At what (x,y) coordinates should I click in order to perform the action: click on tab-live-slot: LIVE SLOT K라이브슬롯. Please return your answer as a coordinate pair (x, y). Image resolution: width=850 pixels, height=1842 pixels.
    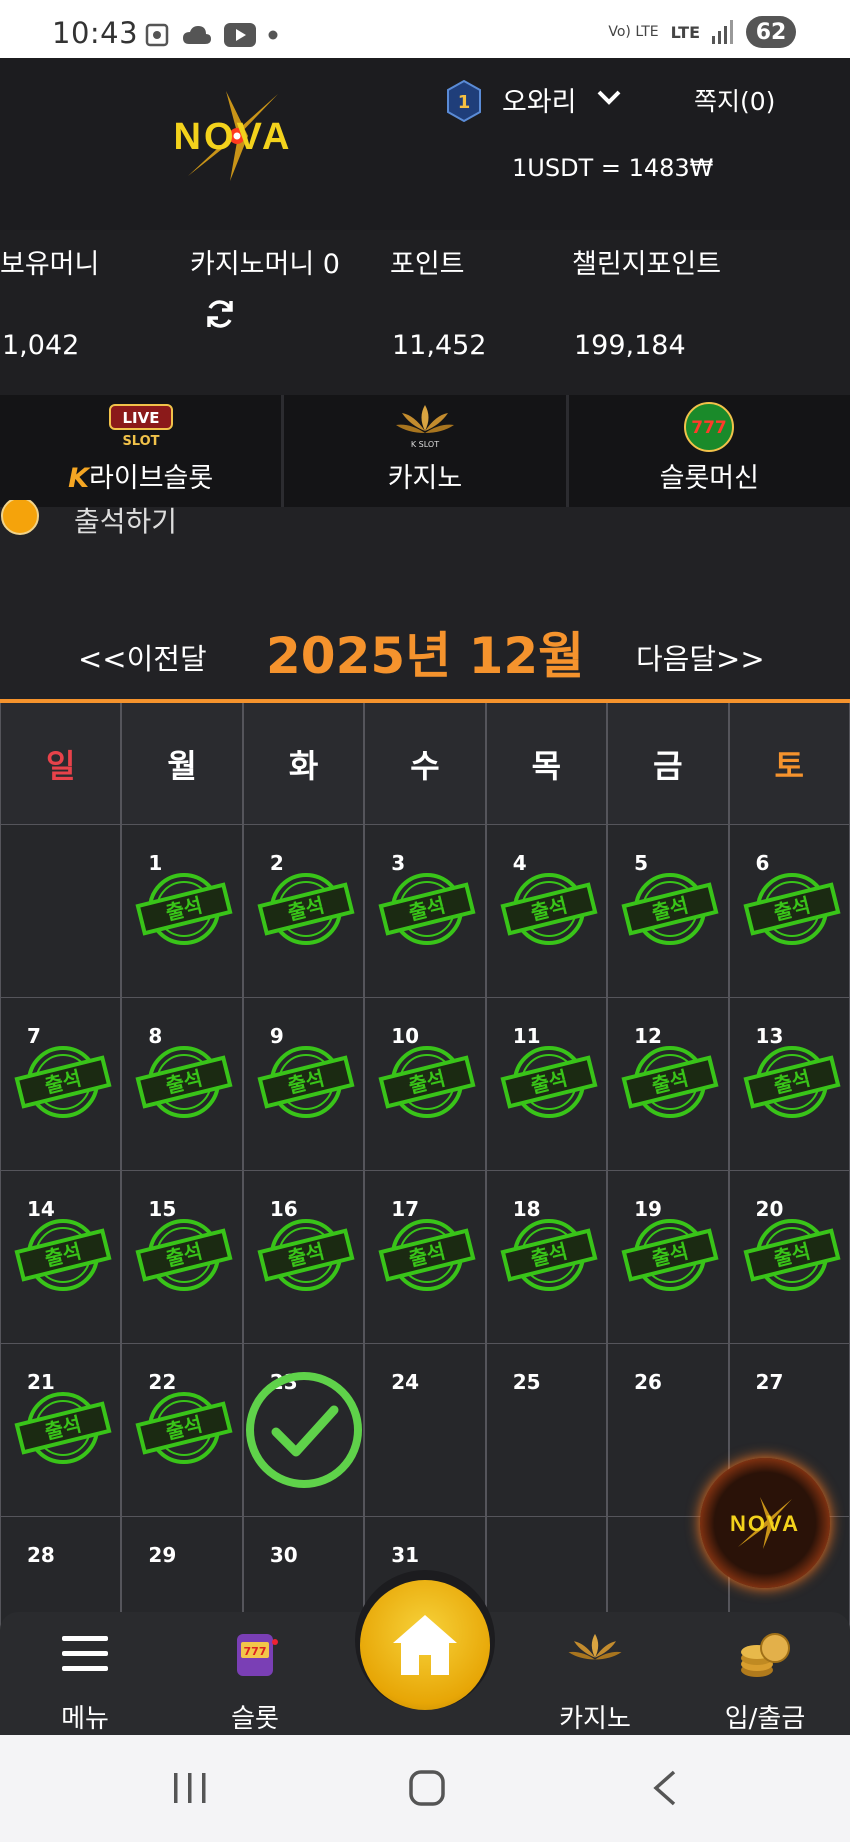
    Looking at the image, I should click on (142, 451).